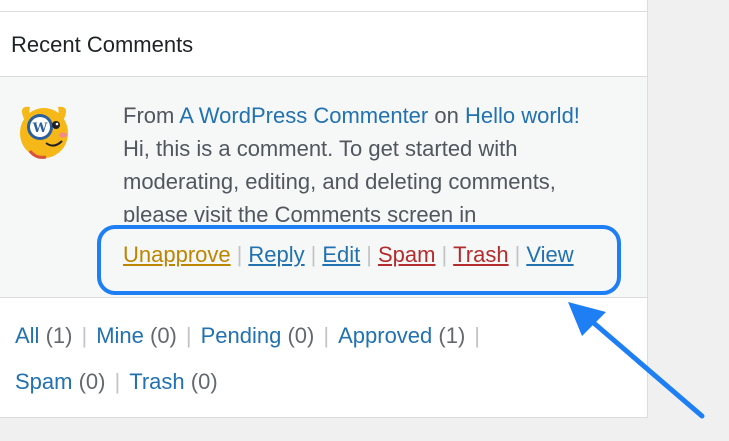 The image size is (729, 441). I want to click on filter-mine-link: Mine (0), so click(136, 335).